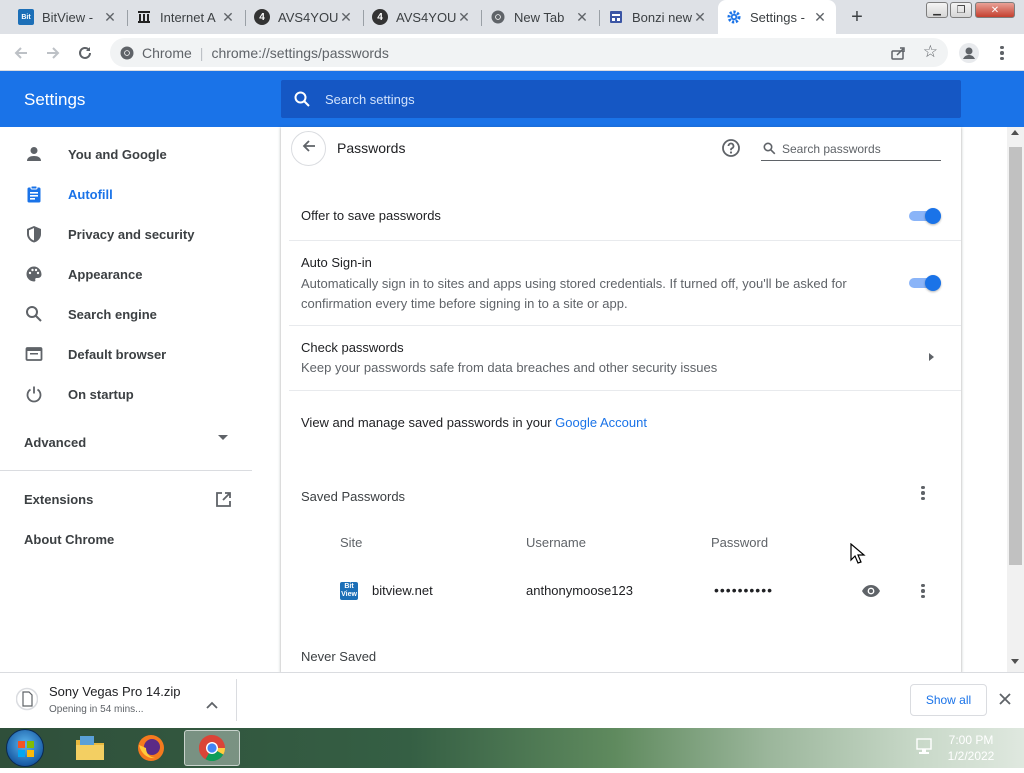 Image resolution: width=1024 pixels, height=773 pixels. Describe the element at coordinates (498, 17) in the screenshot. I see `chrome-favicon` at that location.